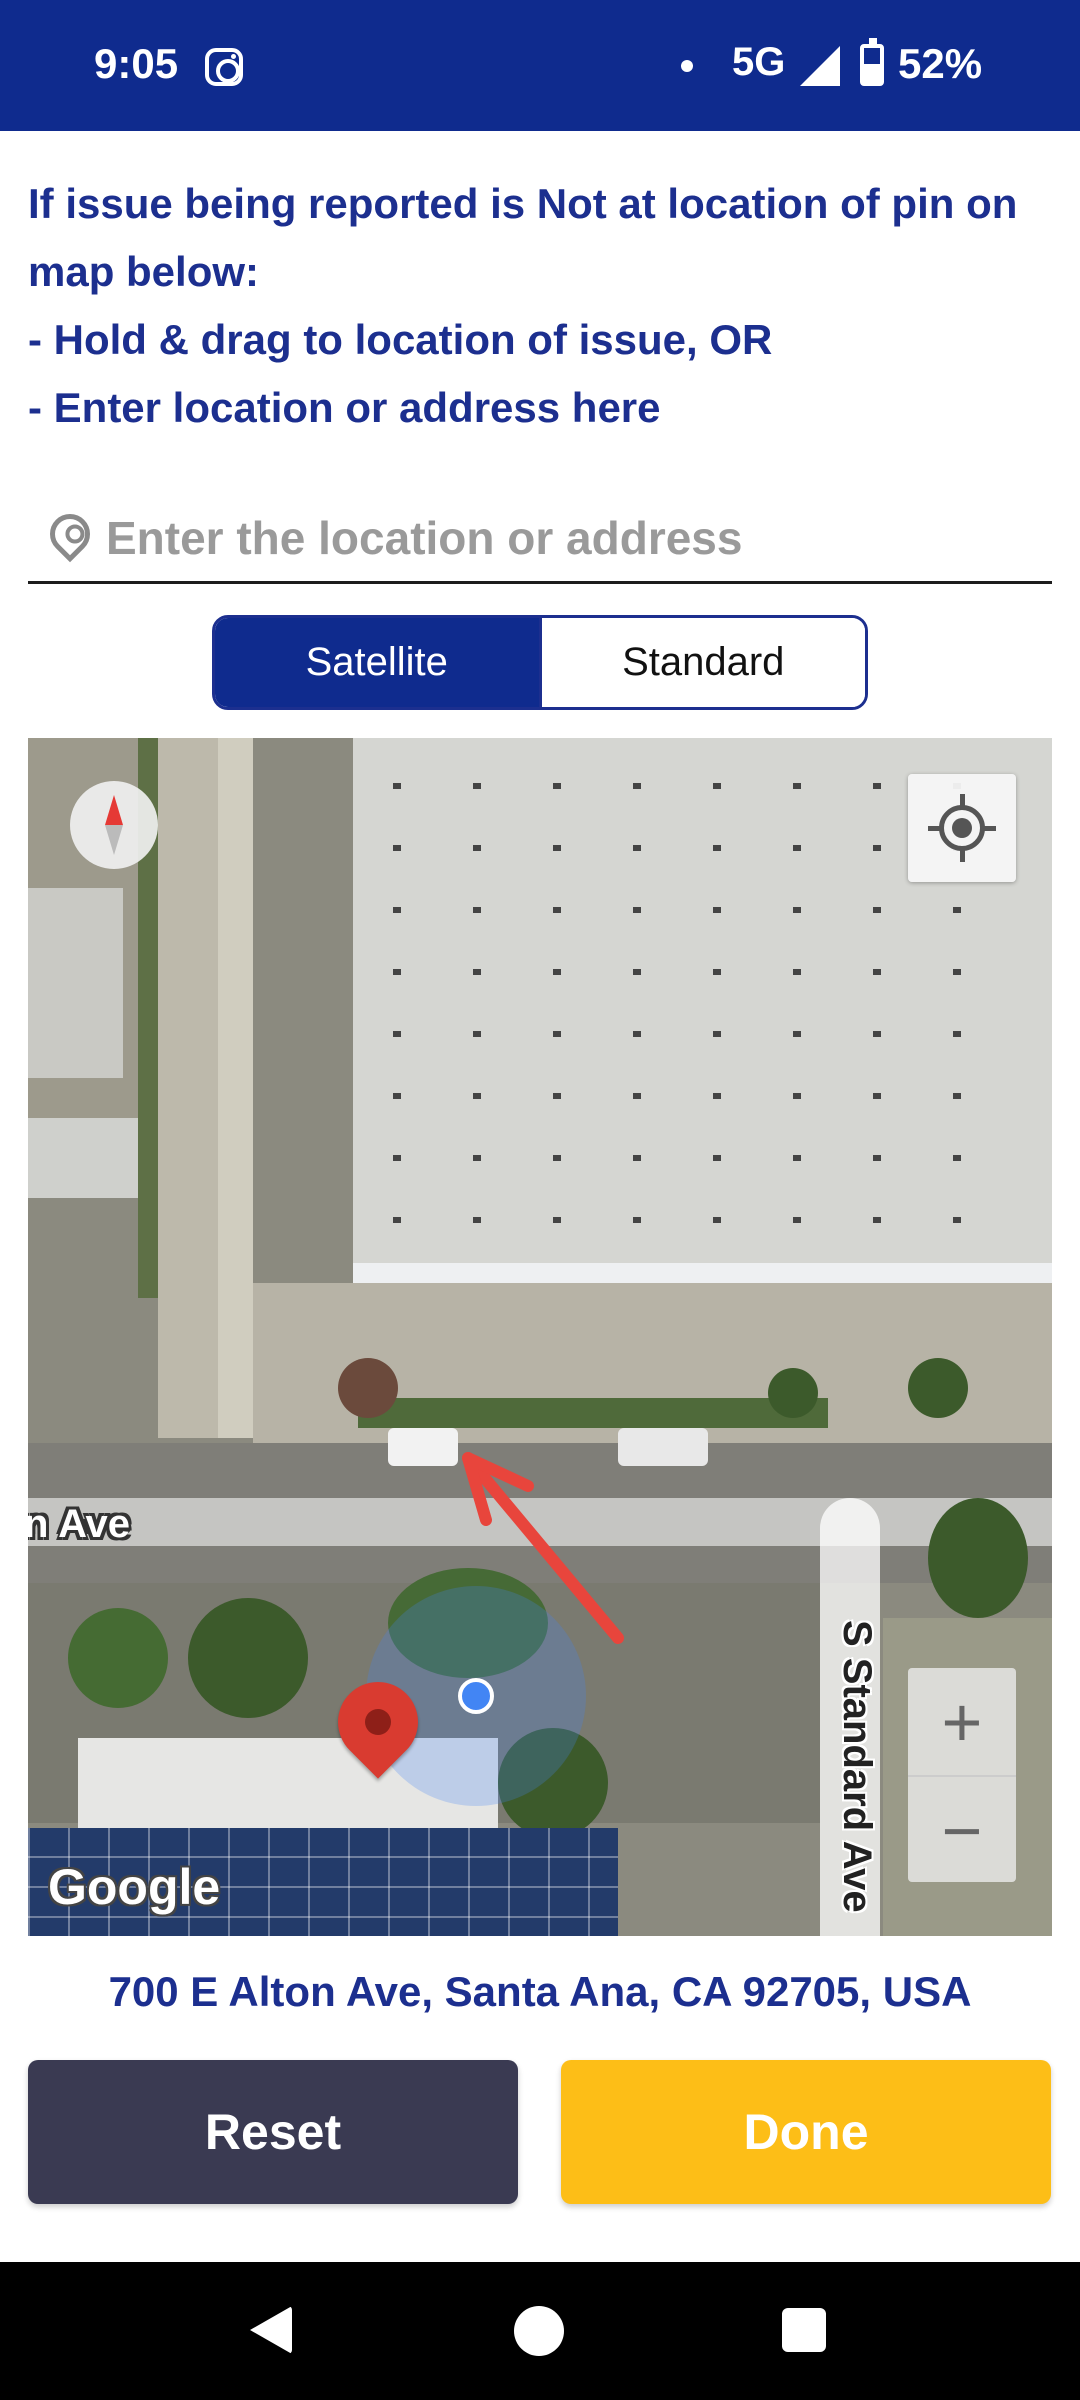 The height and width of the screenshot is (2400, 1080). I want to click on instruction-line-2: - Hold & drag to location of issue, OR, so click(400, 339).